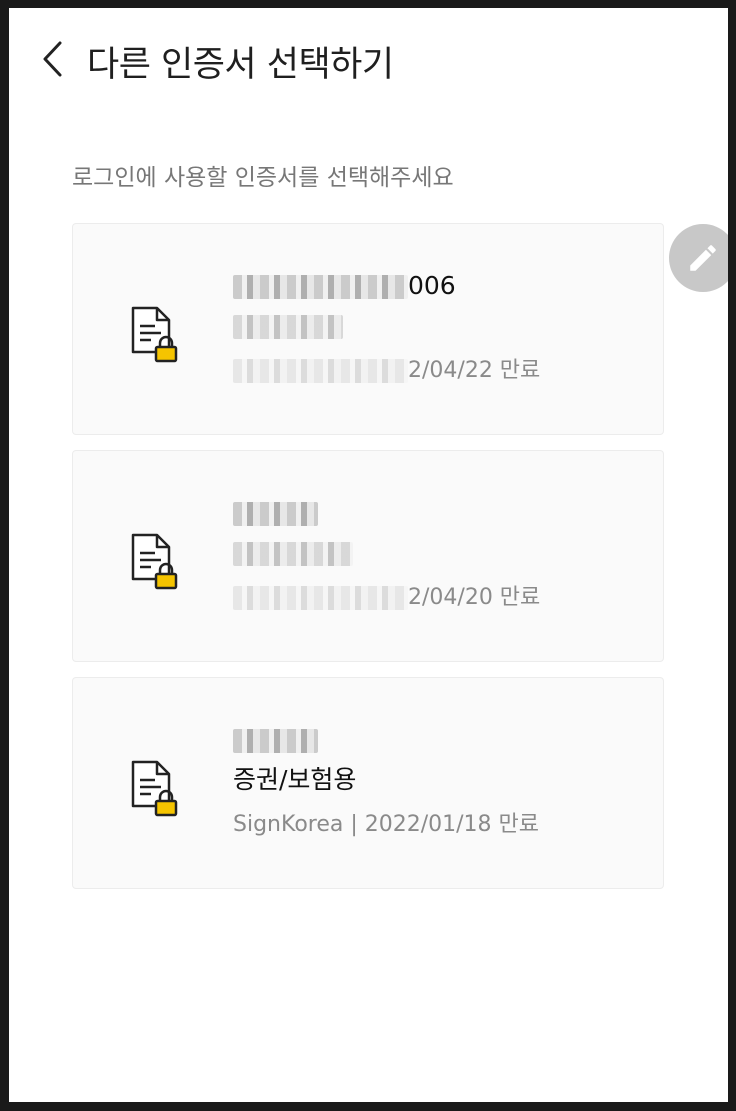 This screenshot has height=1111, width=736. I want to click on certificate-name: 006, so click(438, 286).